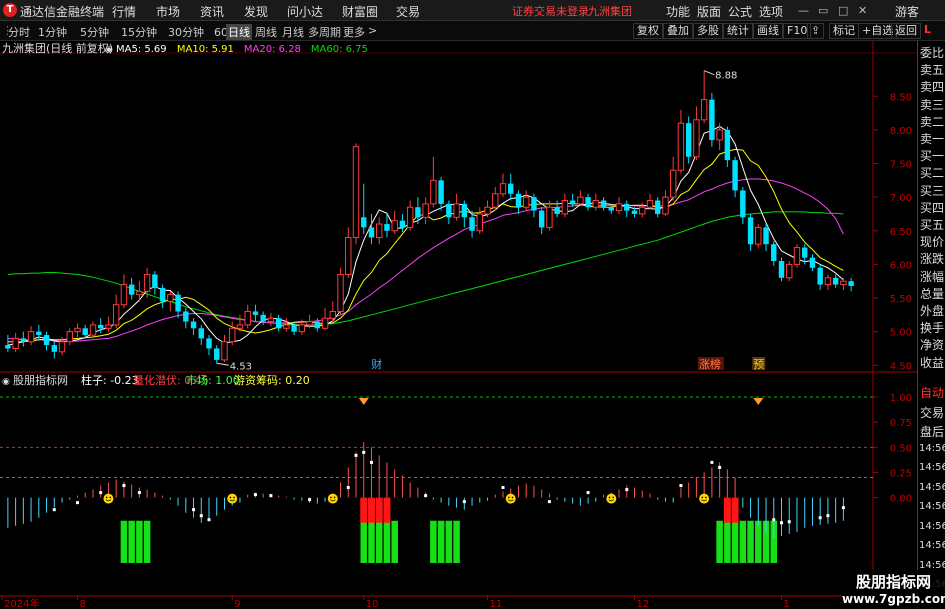 This screenshot has width=945, height=609. I want to click on x-tick-label: 1, so click(787, 604).